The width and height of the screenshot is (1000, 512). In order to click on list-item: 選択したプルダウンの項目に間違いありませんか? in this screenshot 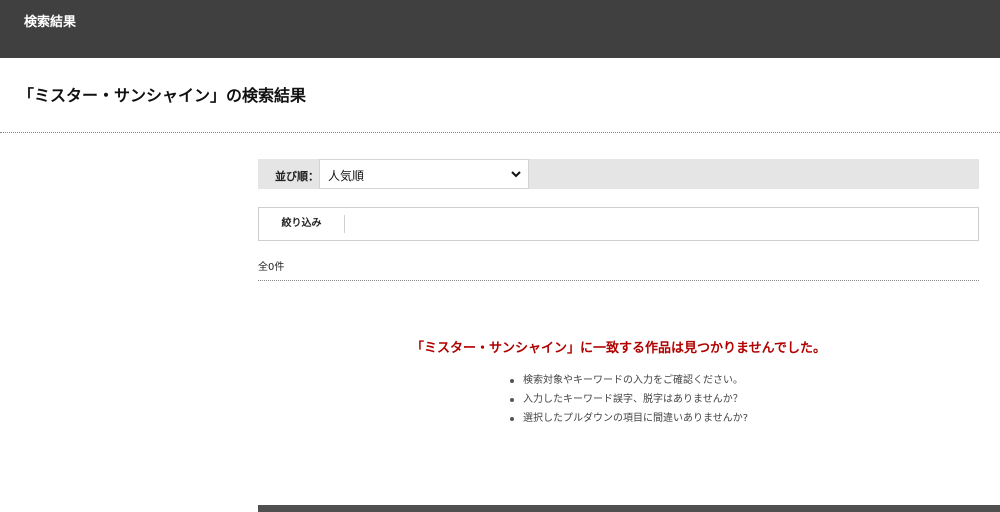, I will do `click(629, 418)`.